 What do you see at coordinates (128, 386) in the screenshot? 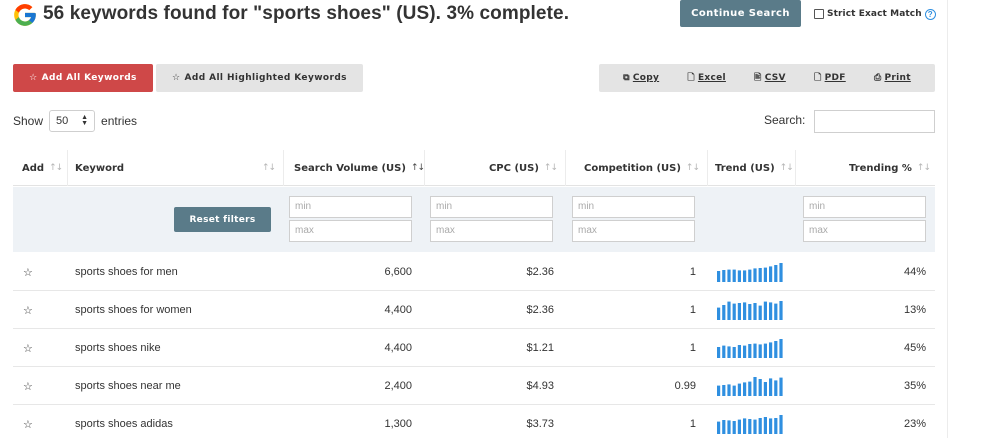
I see `keyword-cell: sports shoes near me` at bounding box center [128, 386].